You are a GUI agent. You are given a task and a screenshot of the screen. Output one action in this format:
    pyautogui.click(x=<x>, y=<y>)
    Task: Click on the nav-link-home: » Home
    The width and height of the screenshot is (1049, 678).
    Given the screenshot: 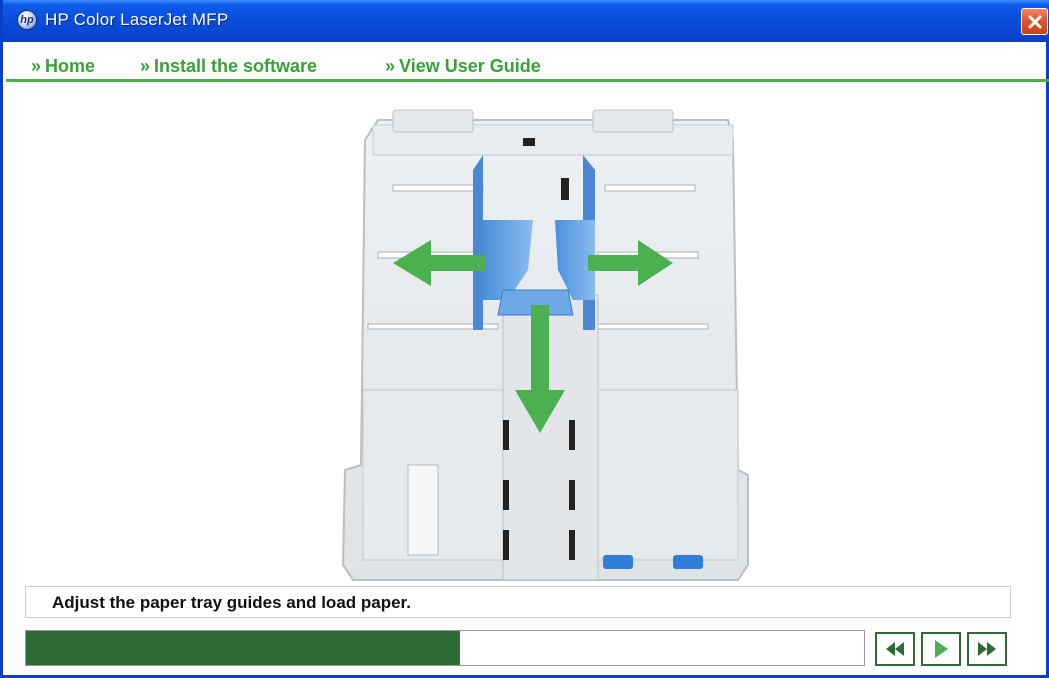 What is the action you would take?
    pyautogui.click(x=63, y=66)
    